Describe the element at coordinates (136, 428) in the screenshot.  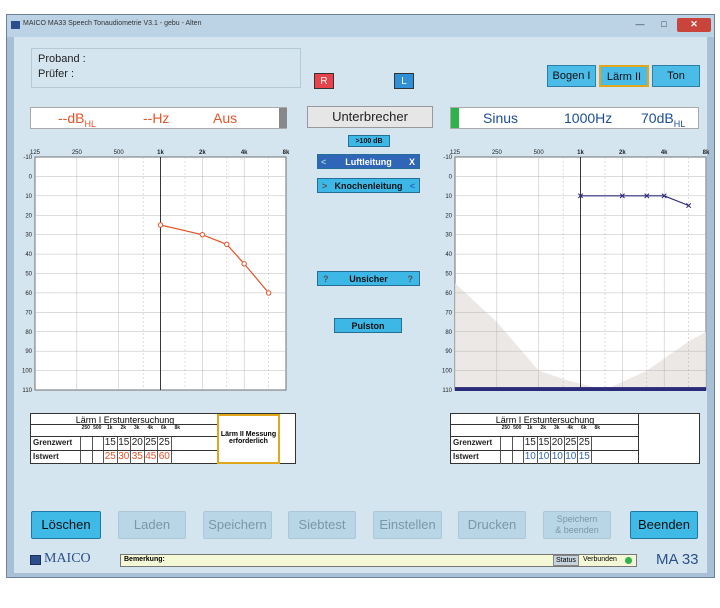
I see `freq-header-cell: 3k` at that location.